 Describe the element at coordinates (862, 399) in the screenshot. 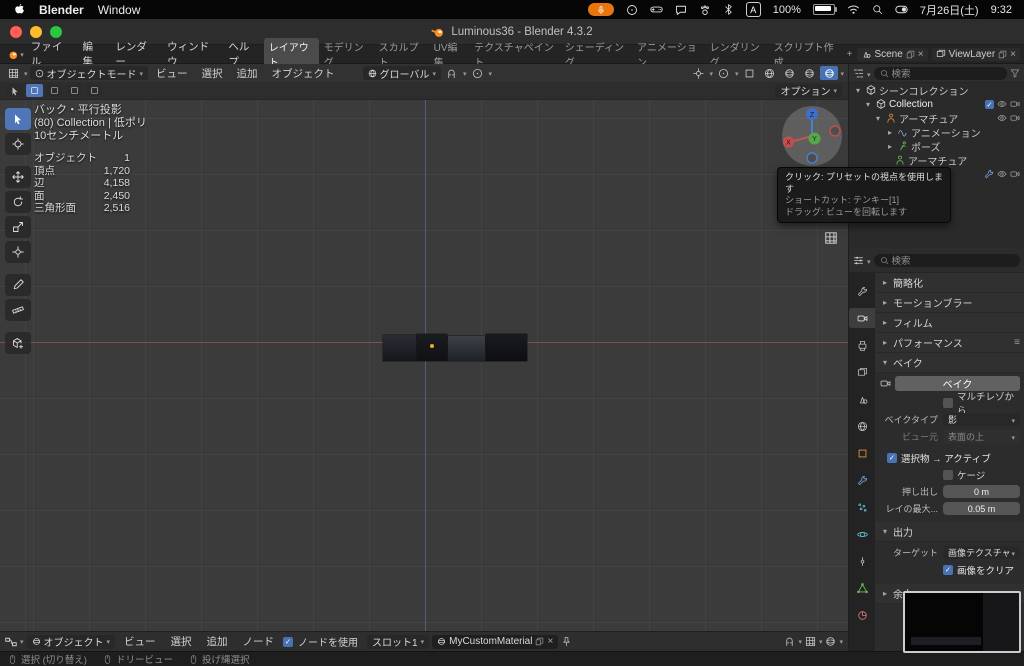

I see `properties-tab-scene` at that location.